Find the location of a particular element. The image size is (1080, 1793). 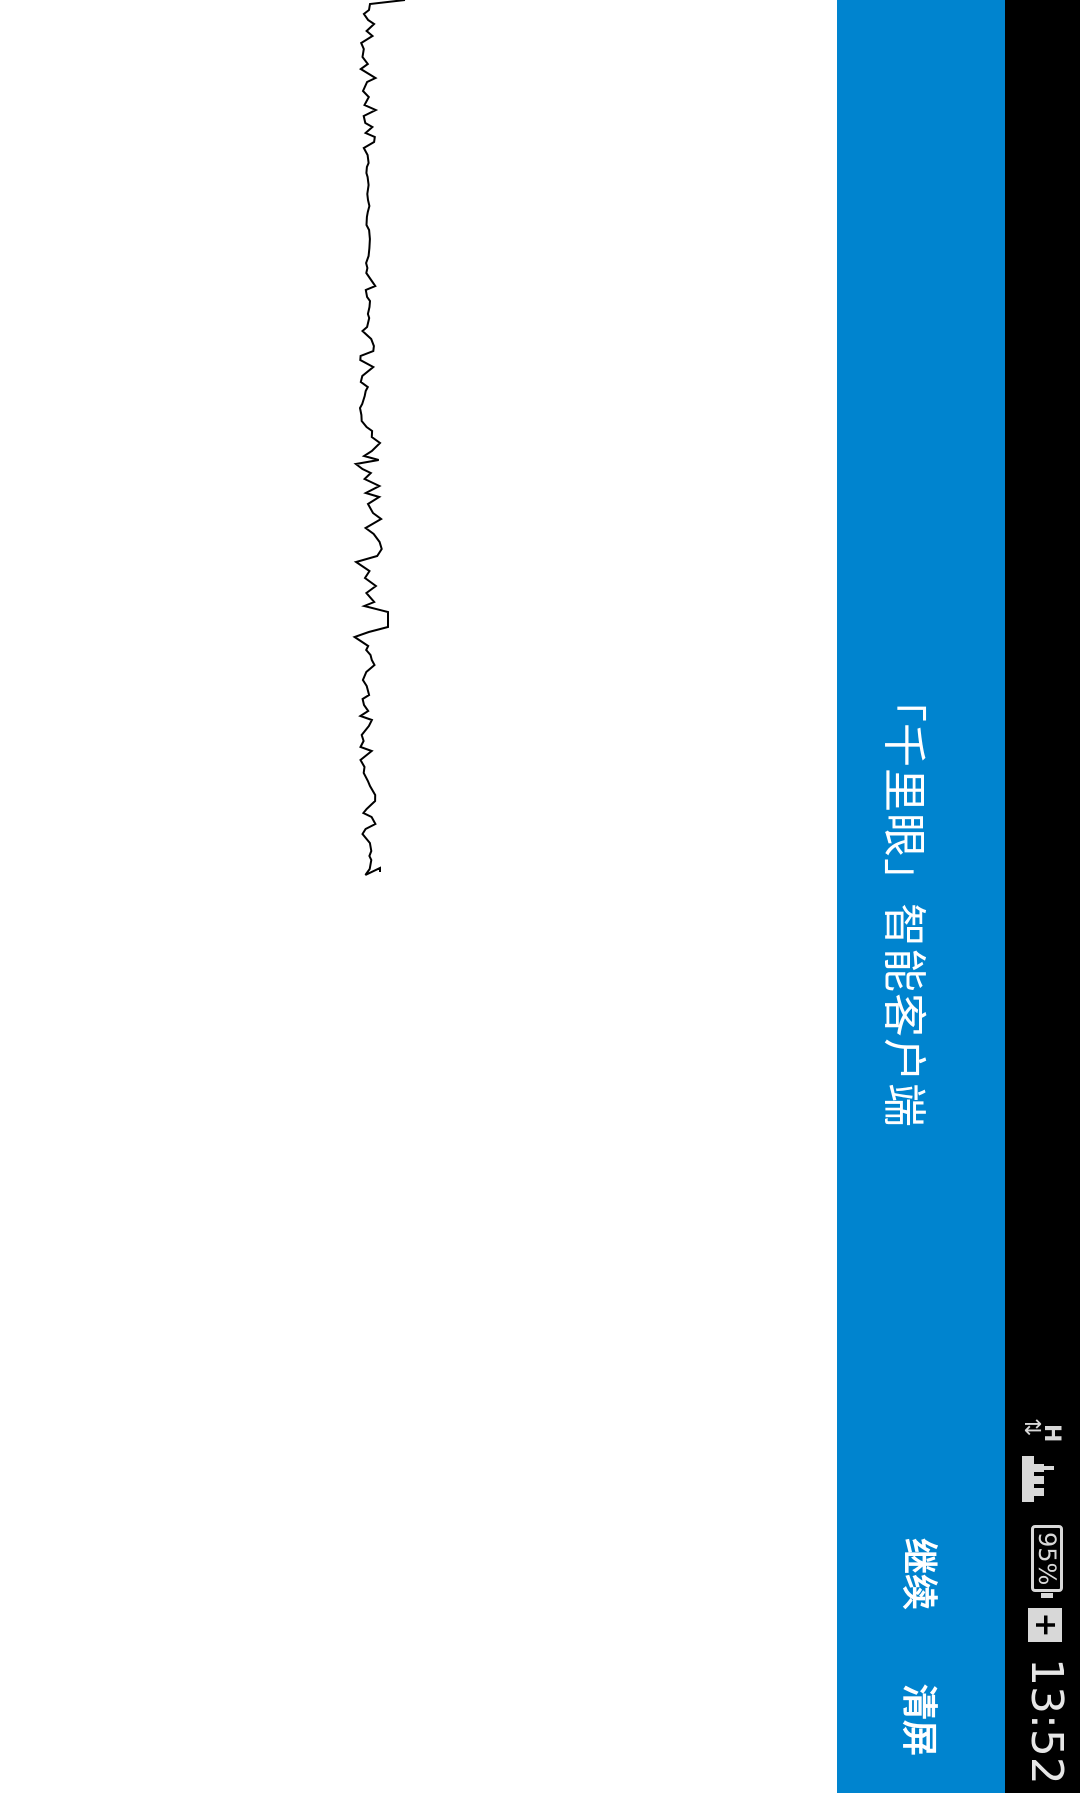

continue-button: 继续 is located at coordinates (922, 1574).